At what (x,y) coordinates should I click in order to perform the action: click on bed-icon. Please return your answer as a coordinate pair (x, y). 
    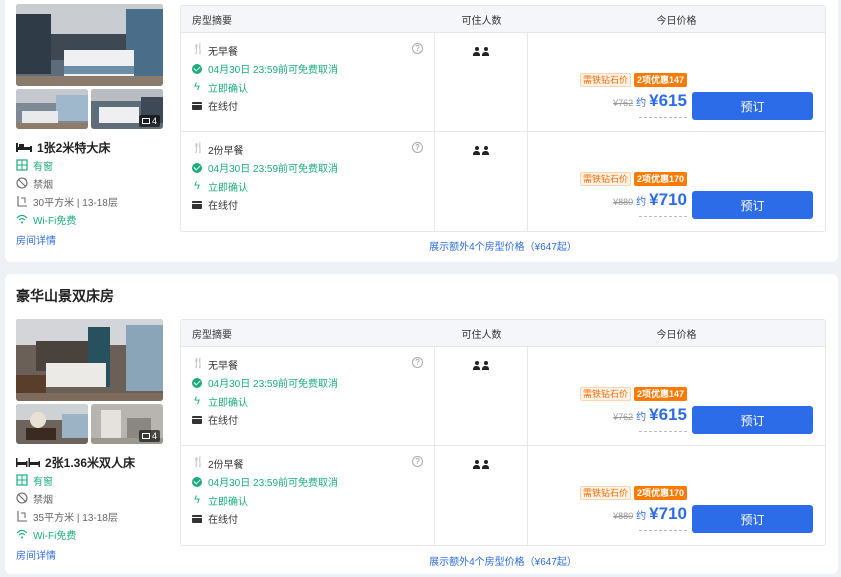
    Looking at the image, I should click on (24, 147).